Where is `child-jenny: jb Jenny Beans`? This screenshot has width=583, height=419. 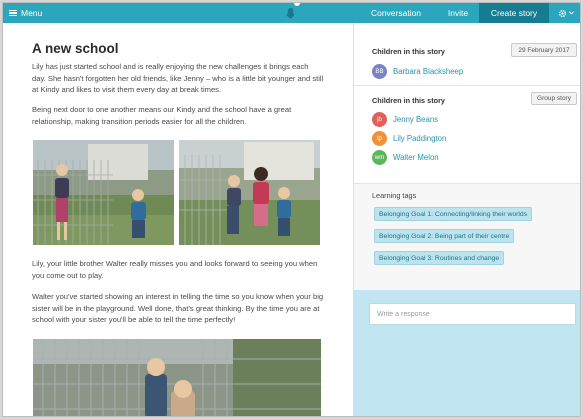 child-jenny: jb Jenny Beans is located at coordinates (405, 119).